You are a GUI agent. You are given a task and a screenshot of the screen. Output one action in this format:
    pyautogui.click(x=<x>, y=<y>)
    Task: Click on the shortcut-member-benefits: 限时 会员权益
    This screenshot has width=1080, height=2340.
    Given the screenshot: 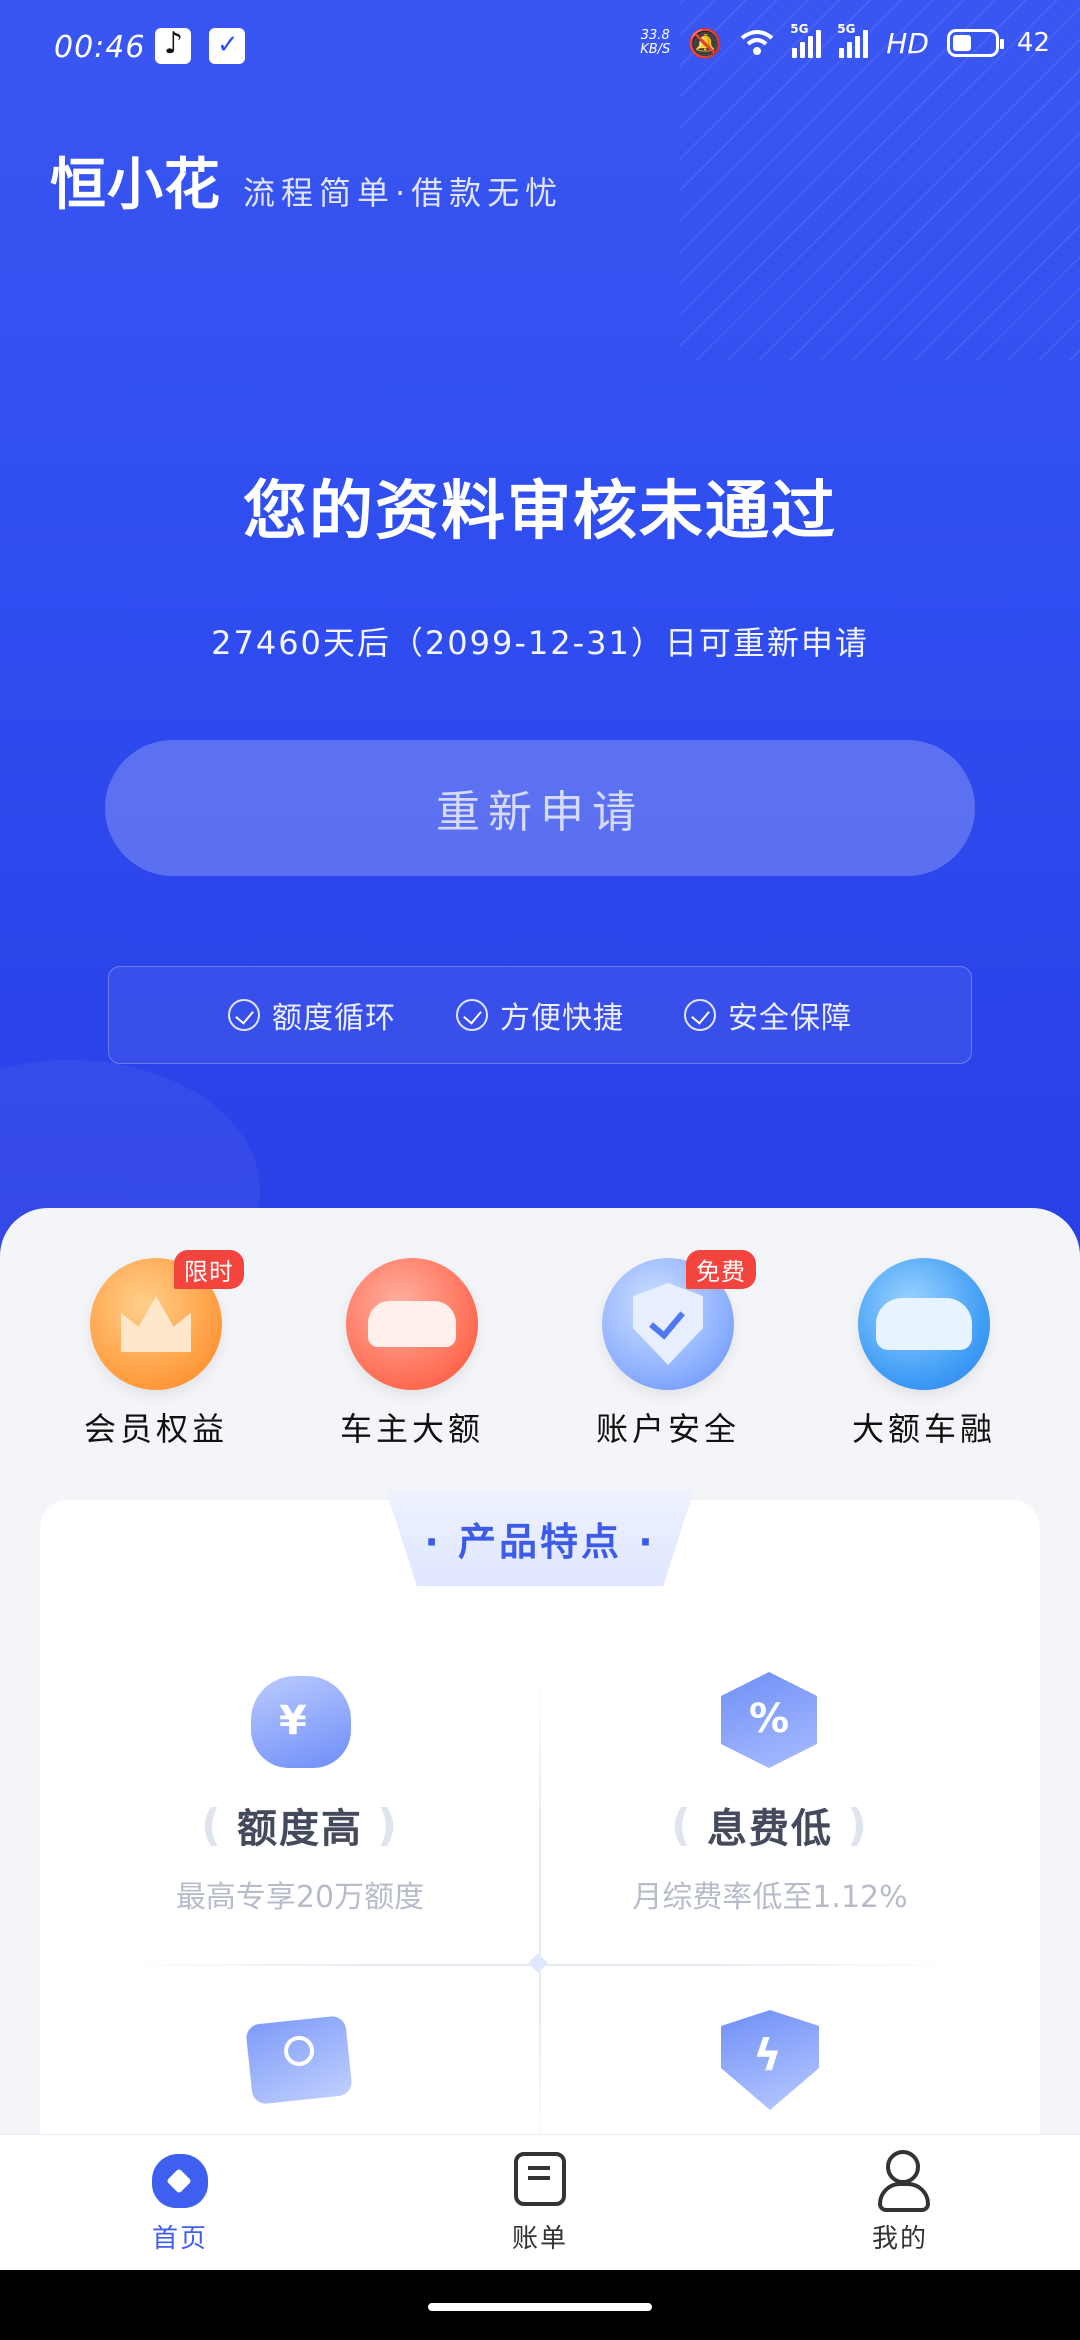 What is the action you would take?
    pyautogui.click(x=156, y=1354)
    